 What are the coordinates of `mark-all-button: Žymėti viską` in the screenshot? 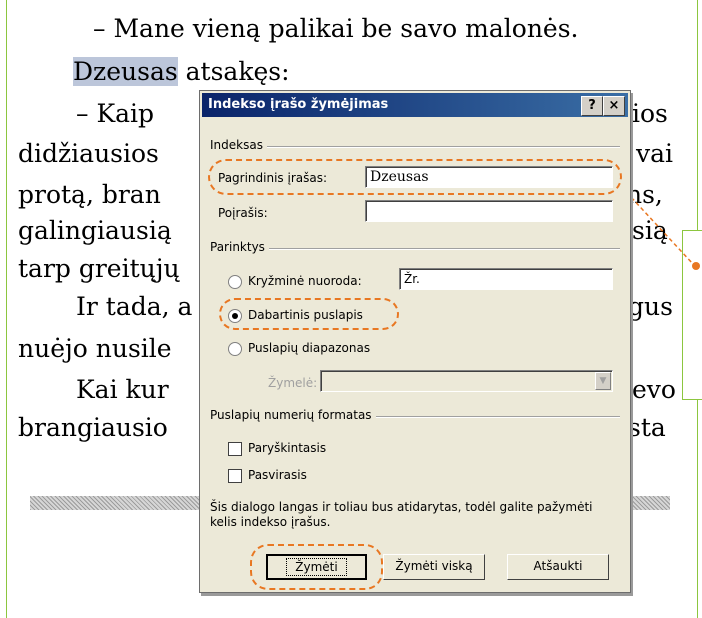 It's located at (434, 567).